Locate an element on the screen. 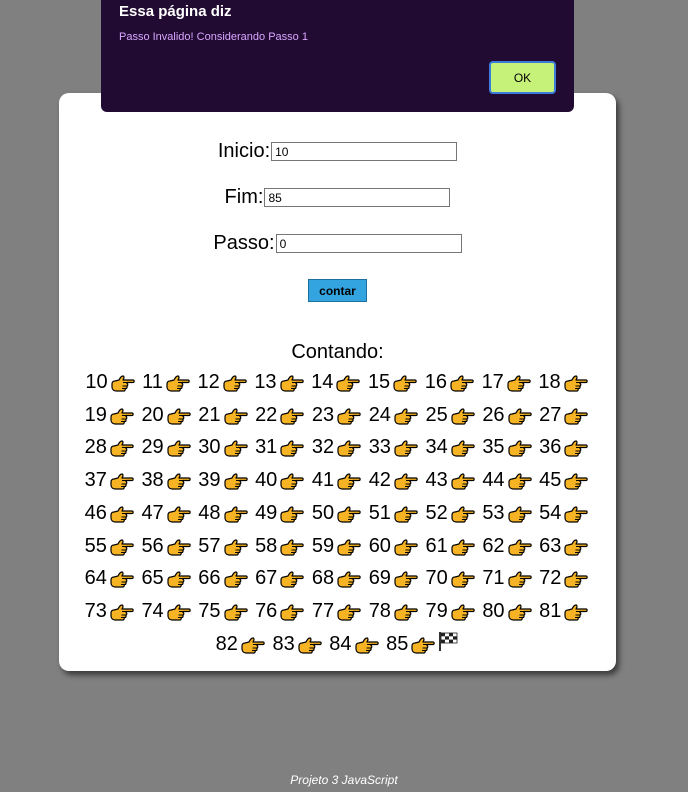 The height and width of the screenshot is (792, 688). count-step: 70 is located at coordinates (451, 578).